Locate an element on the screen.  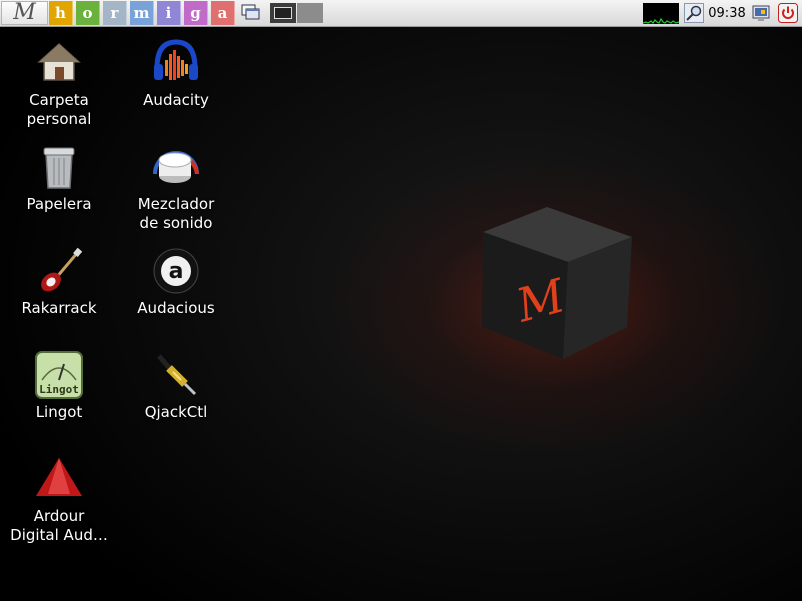
launcher-i: i is located at coordinates (169, 13).